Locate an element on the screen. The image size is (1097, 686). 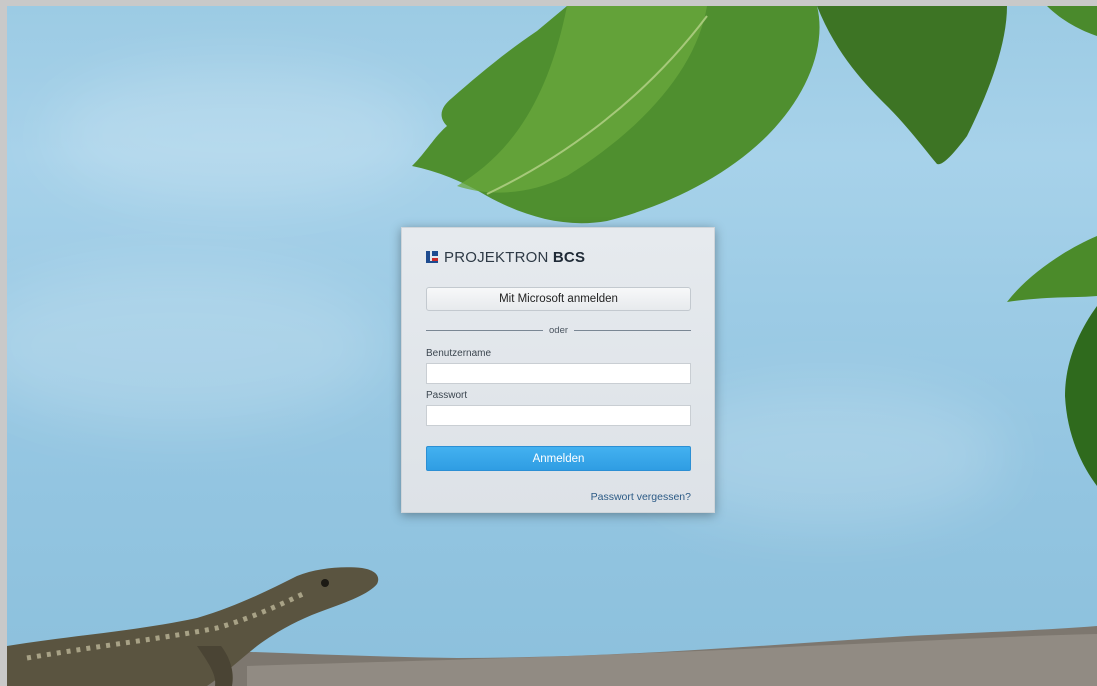
brand-header: PROJEKTRON BCS is located at coordinates (505, 257).